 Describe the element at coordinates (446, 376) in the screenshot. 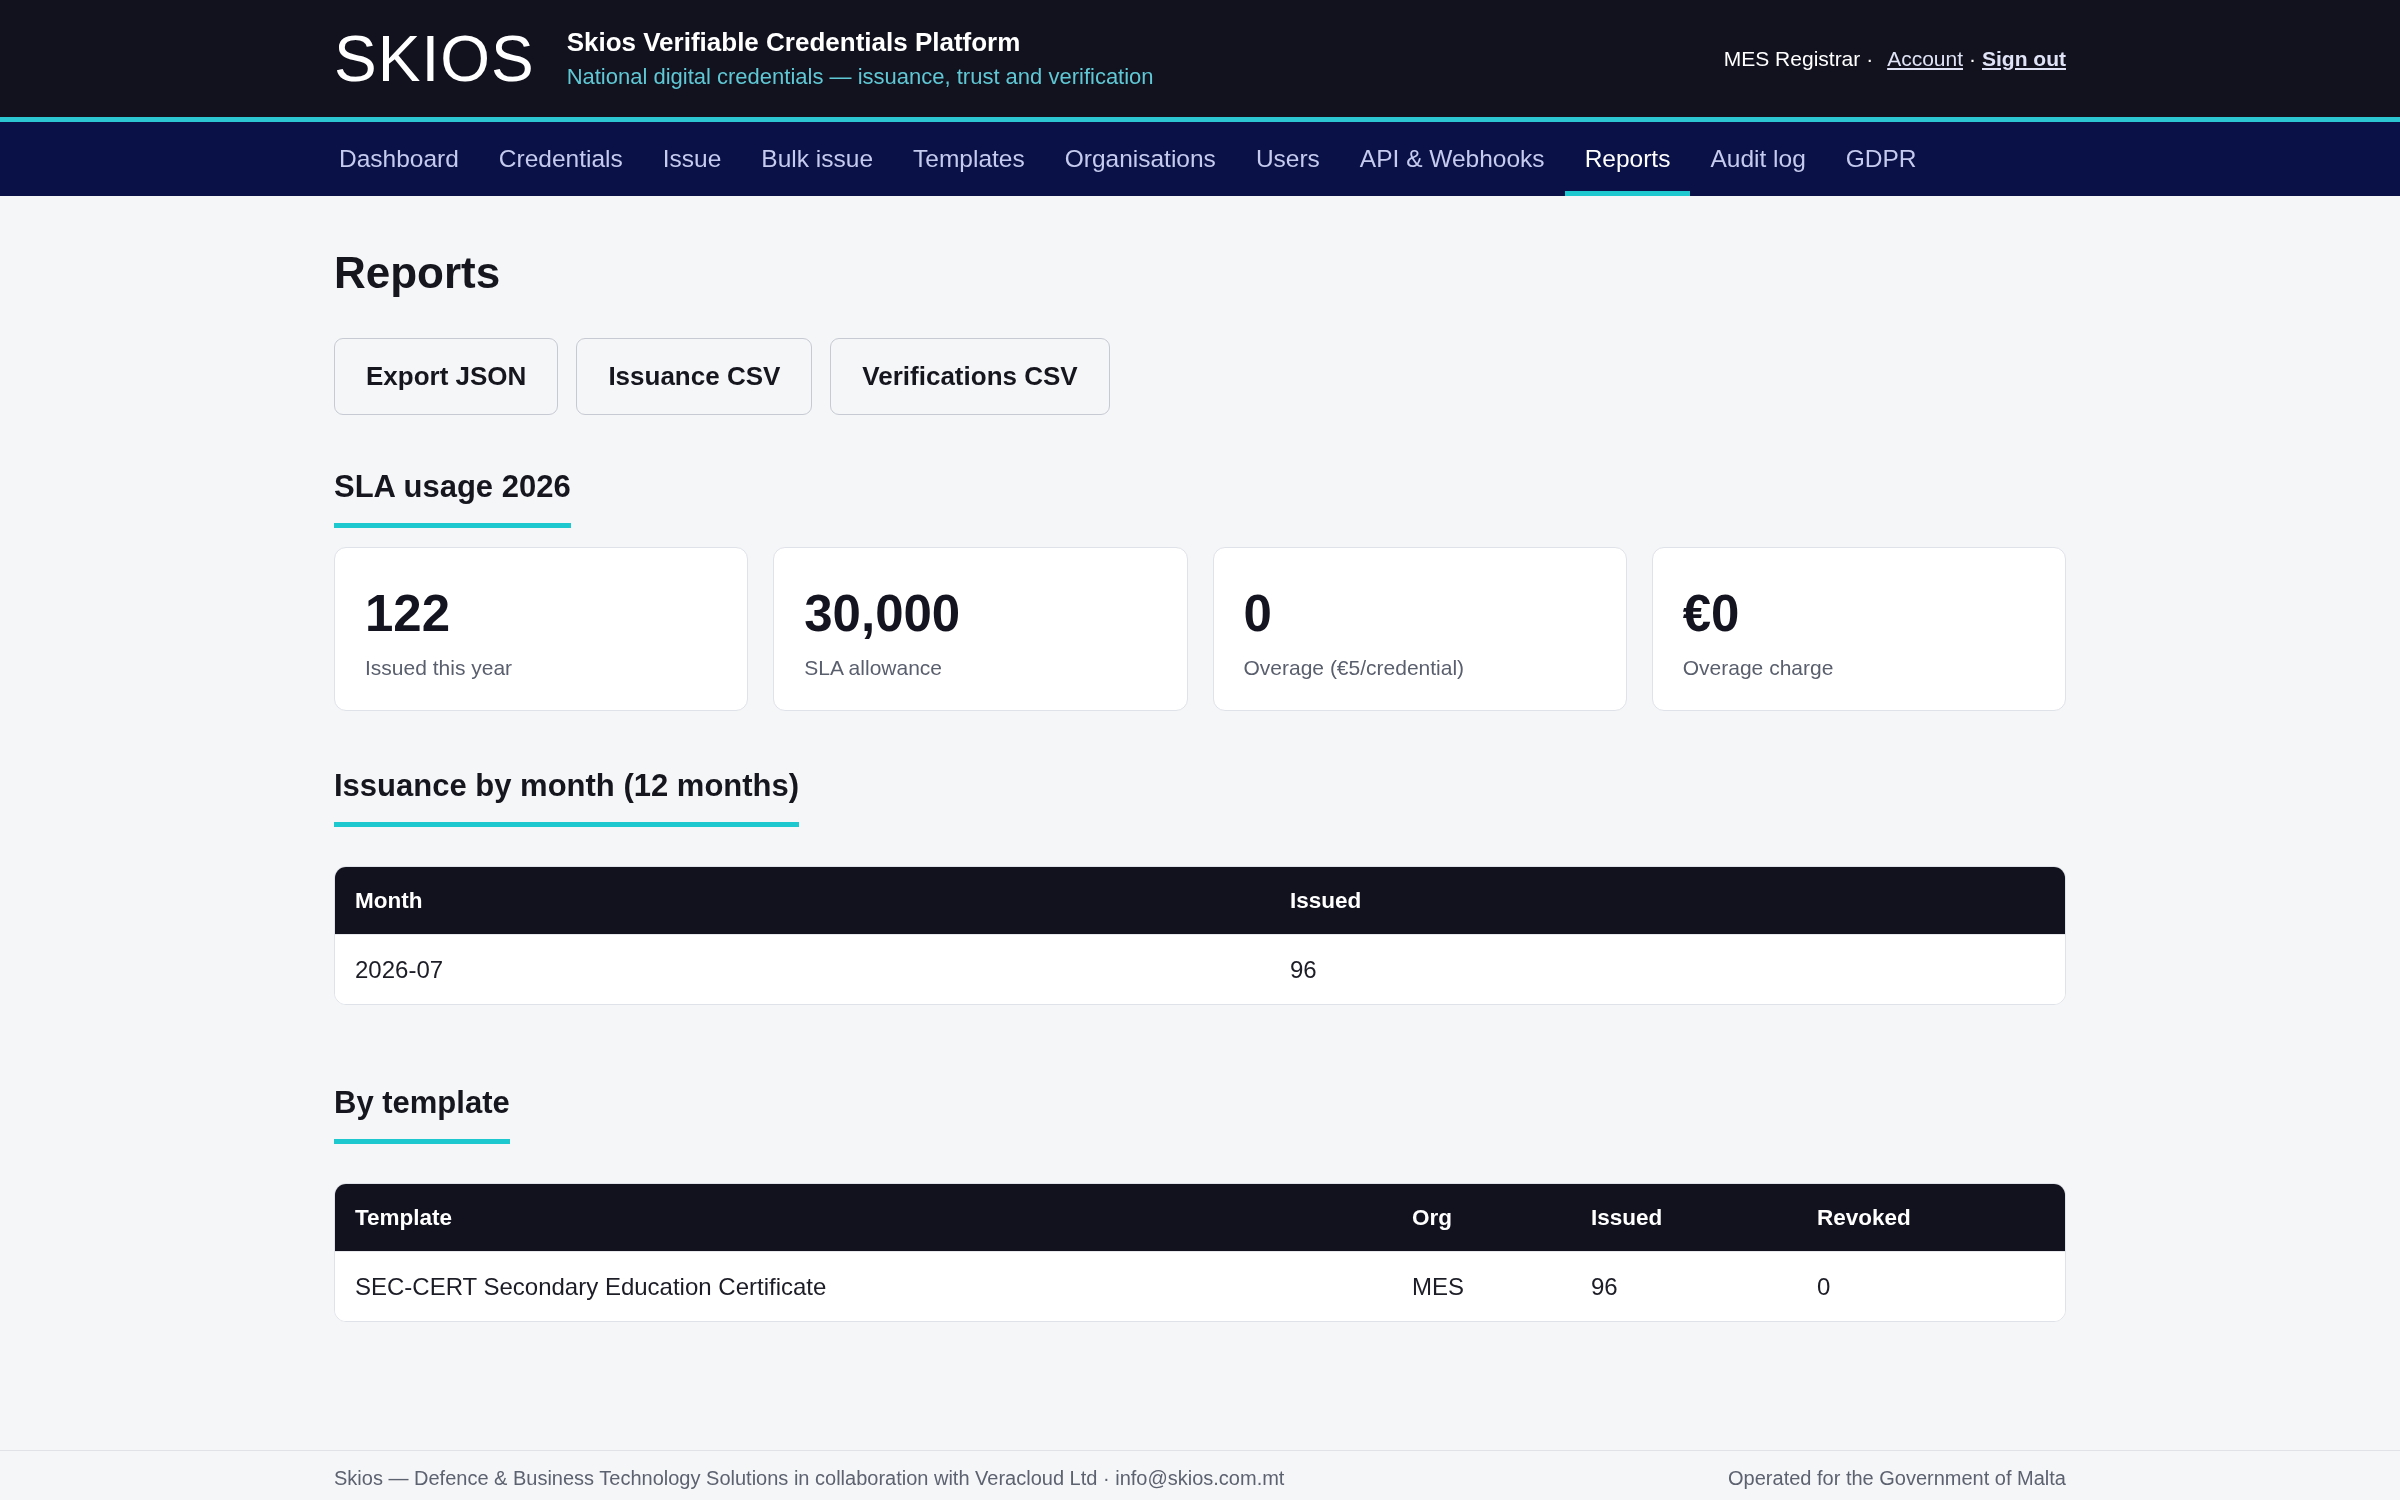

I see `action-button: Export JSON` at that location.